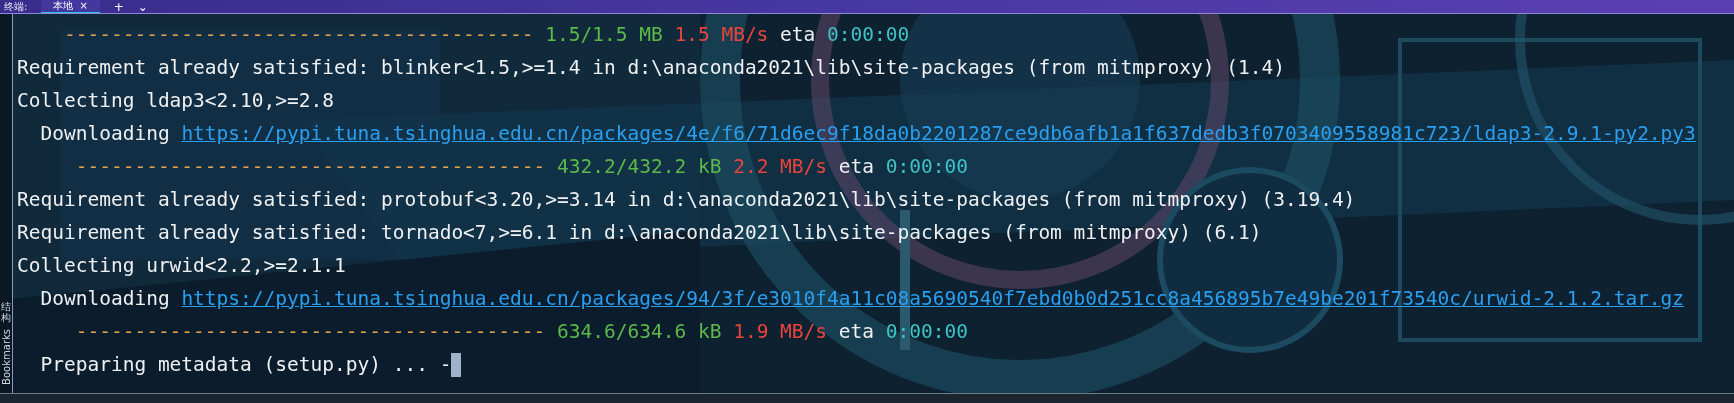  I want to click on output-text: Requirement already satisfied: tornado<7,>=6.1 in d:\anaconda2021\lib\site-packages (from mitmproxy) (6.1), so click(639, 233).